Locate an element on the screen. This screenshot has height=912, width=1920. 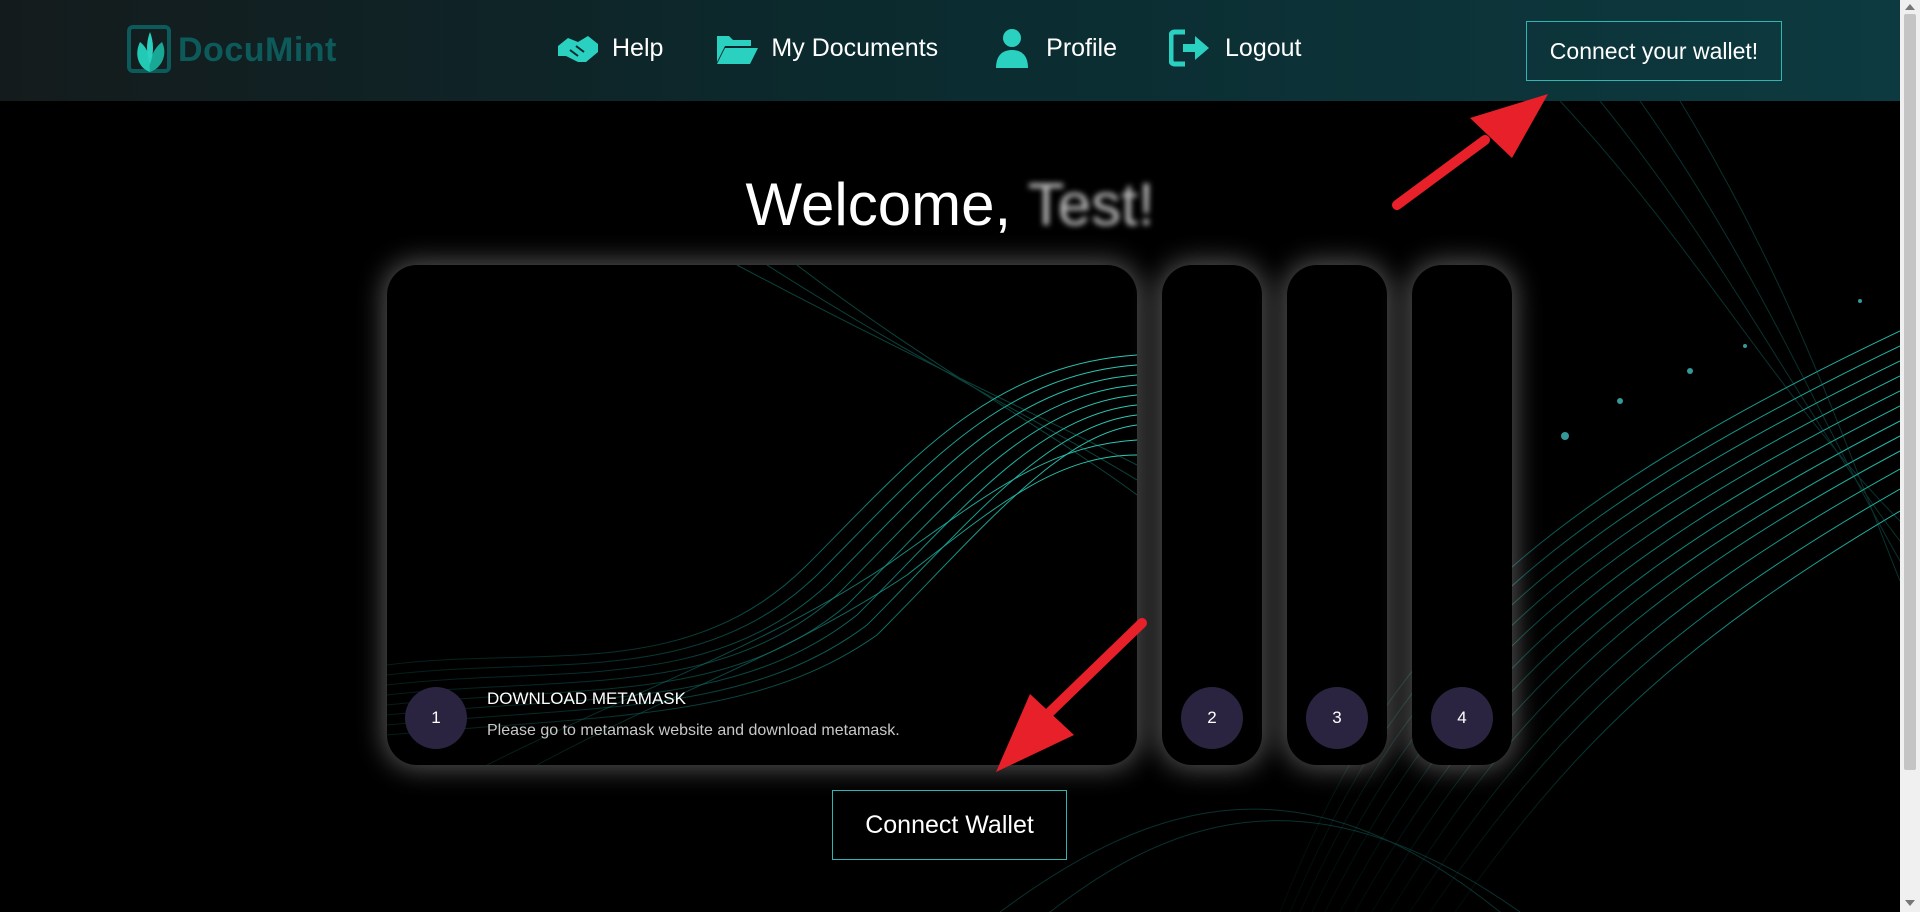
nav-item-profile: Profile is located at coordinates (1053, 48).